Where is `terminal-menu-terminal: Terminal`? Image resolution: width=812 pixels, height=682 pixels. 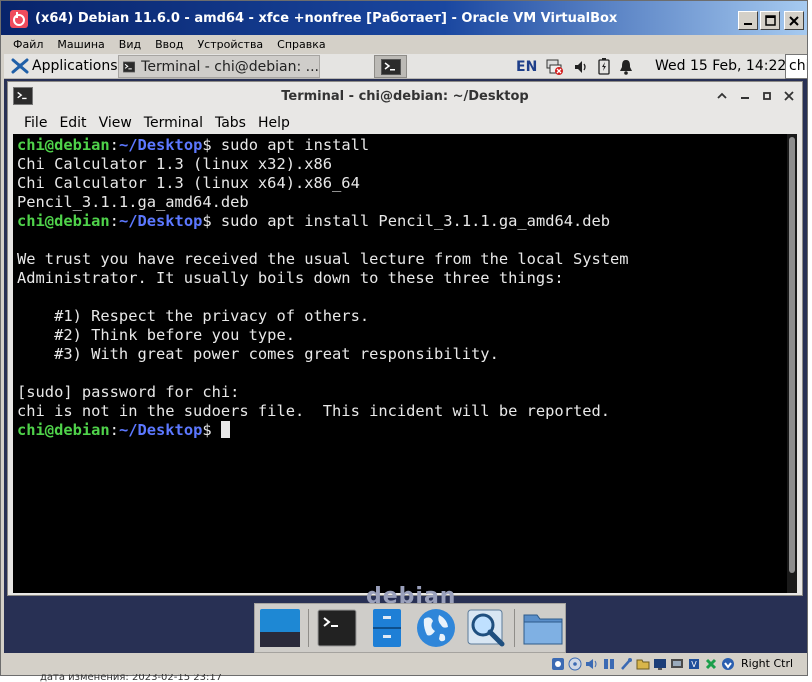
terminal-menu-terminal: Terminal is located at coordinates (173, 123).